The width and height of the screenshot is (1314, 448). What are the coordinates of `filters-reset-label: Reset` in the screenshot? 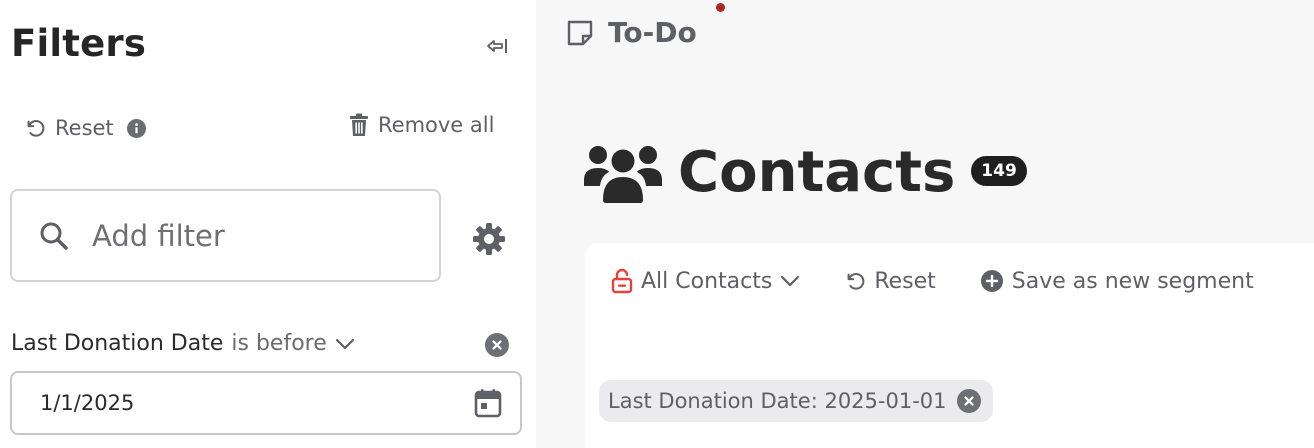 It's located at (84, 128).